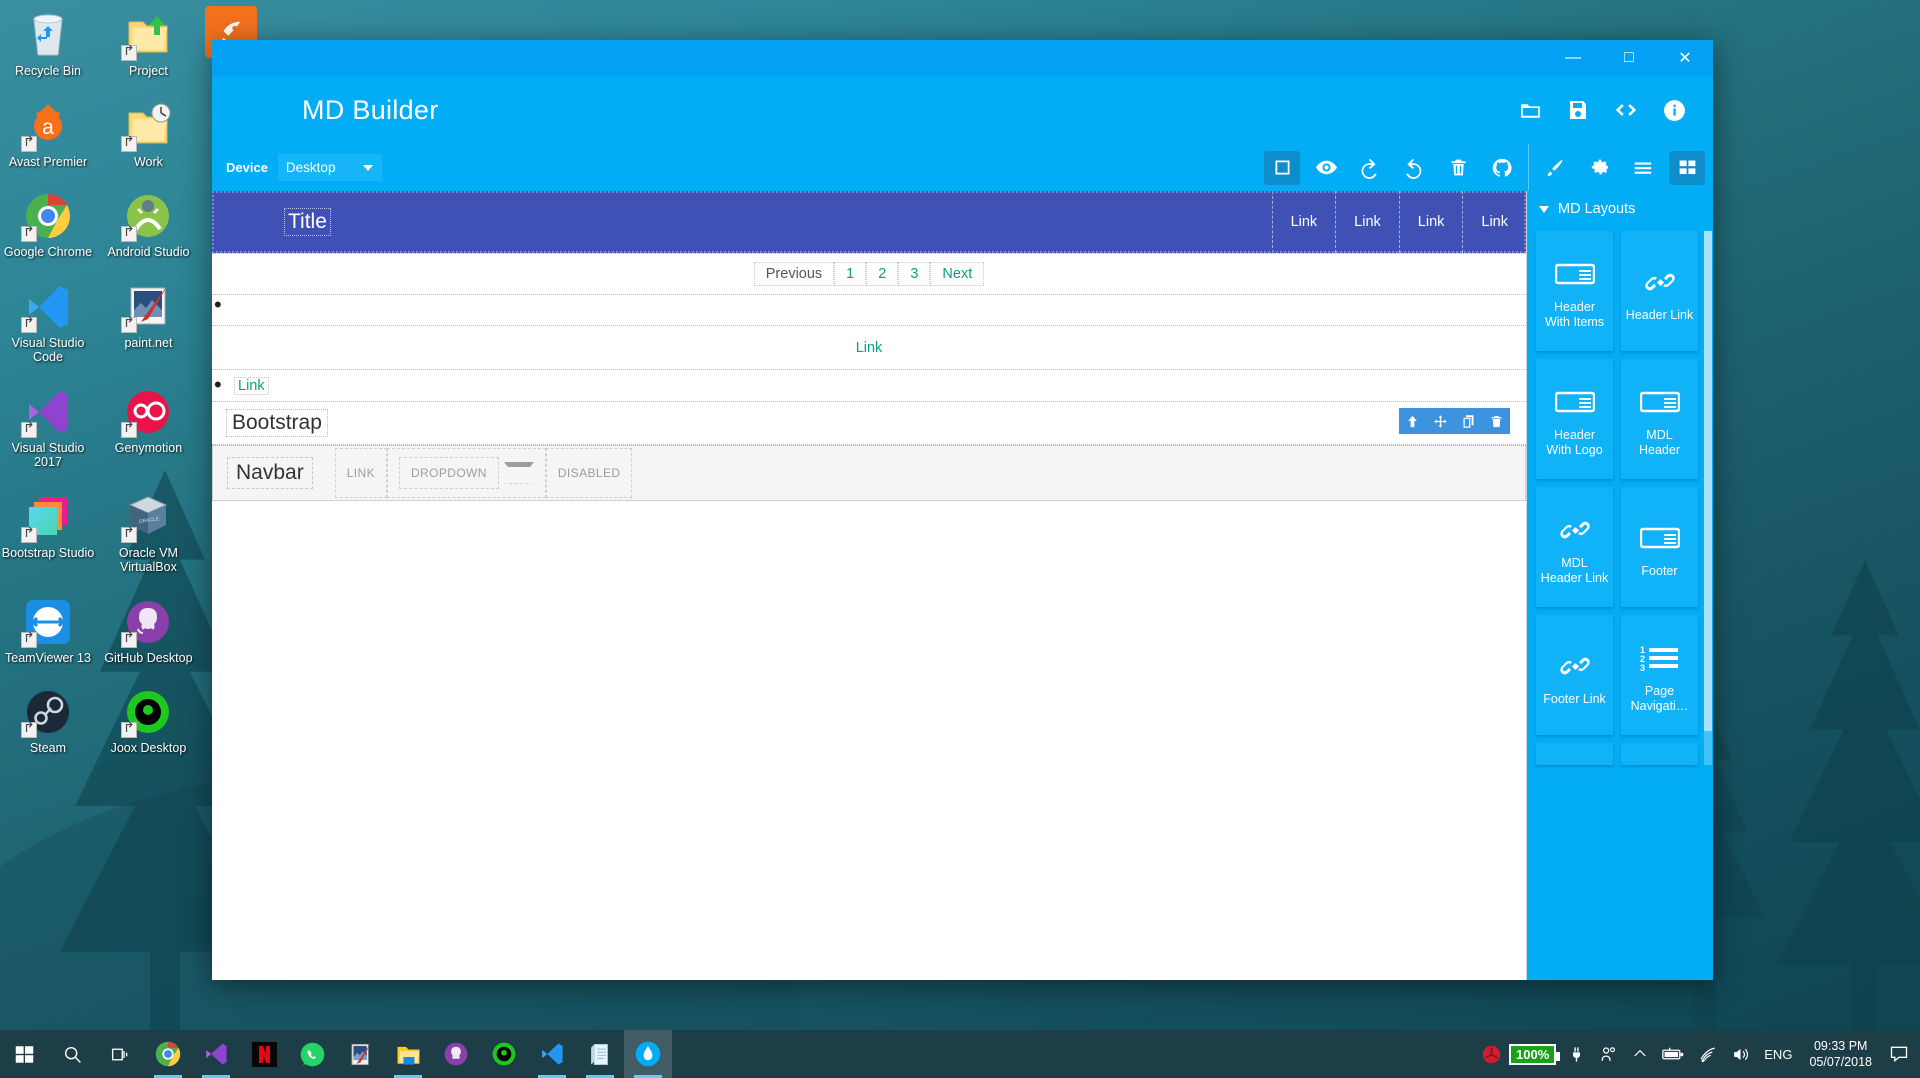 The height and width of the screenshot is (1078, 1920). What do you see at coordinates (148, 530) in the screenshot?
I see `desktop-icon-oracle-vm-virtualbox: ORACLE Oracle VM VirtualBox` at bounding box center [148, 530].